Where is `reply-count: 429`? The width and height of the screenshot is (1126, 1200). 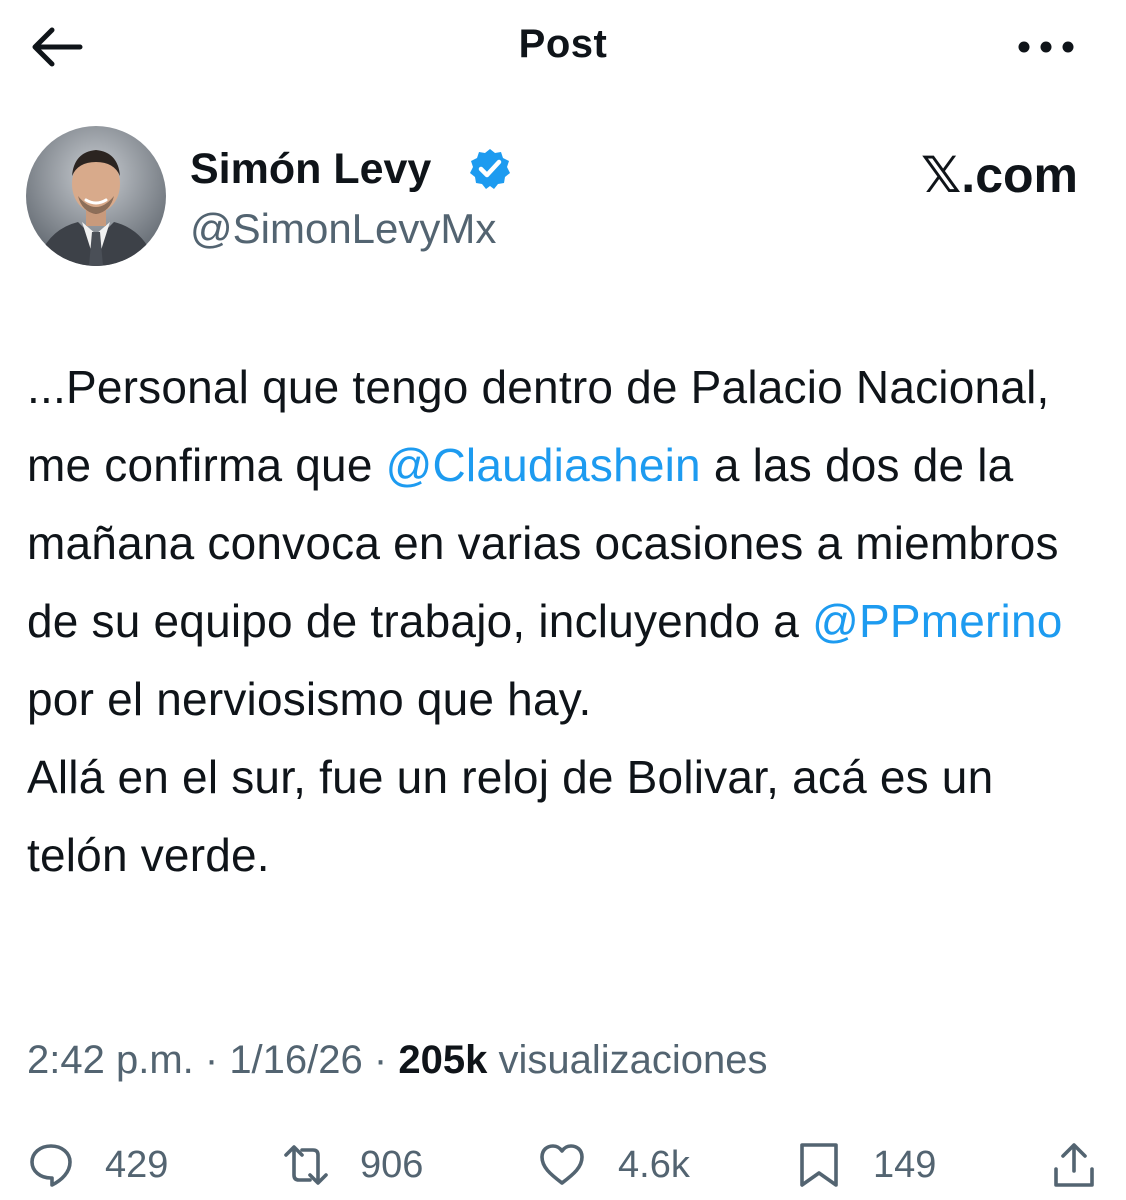
reply-count: 429 is located at coordinates (137, 1164).